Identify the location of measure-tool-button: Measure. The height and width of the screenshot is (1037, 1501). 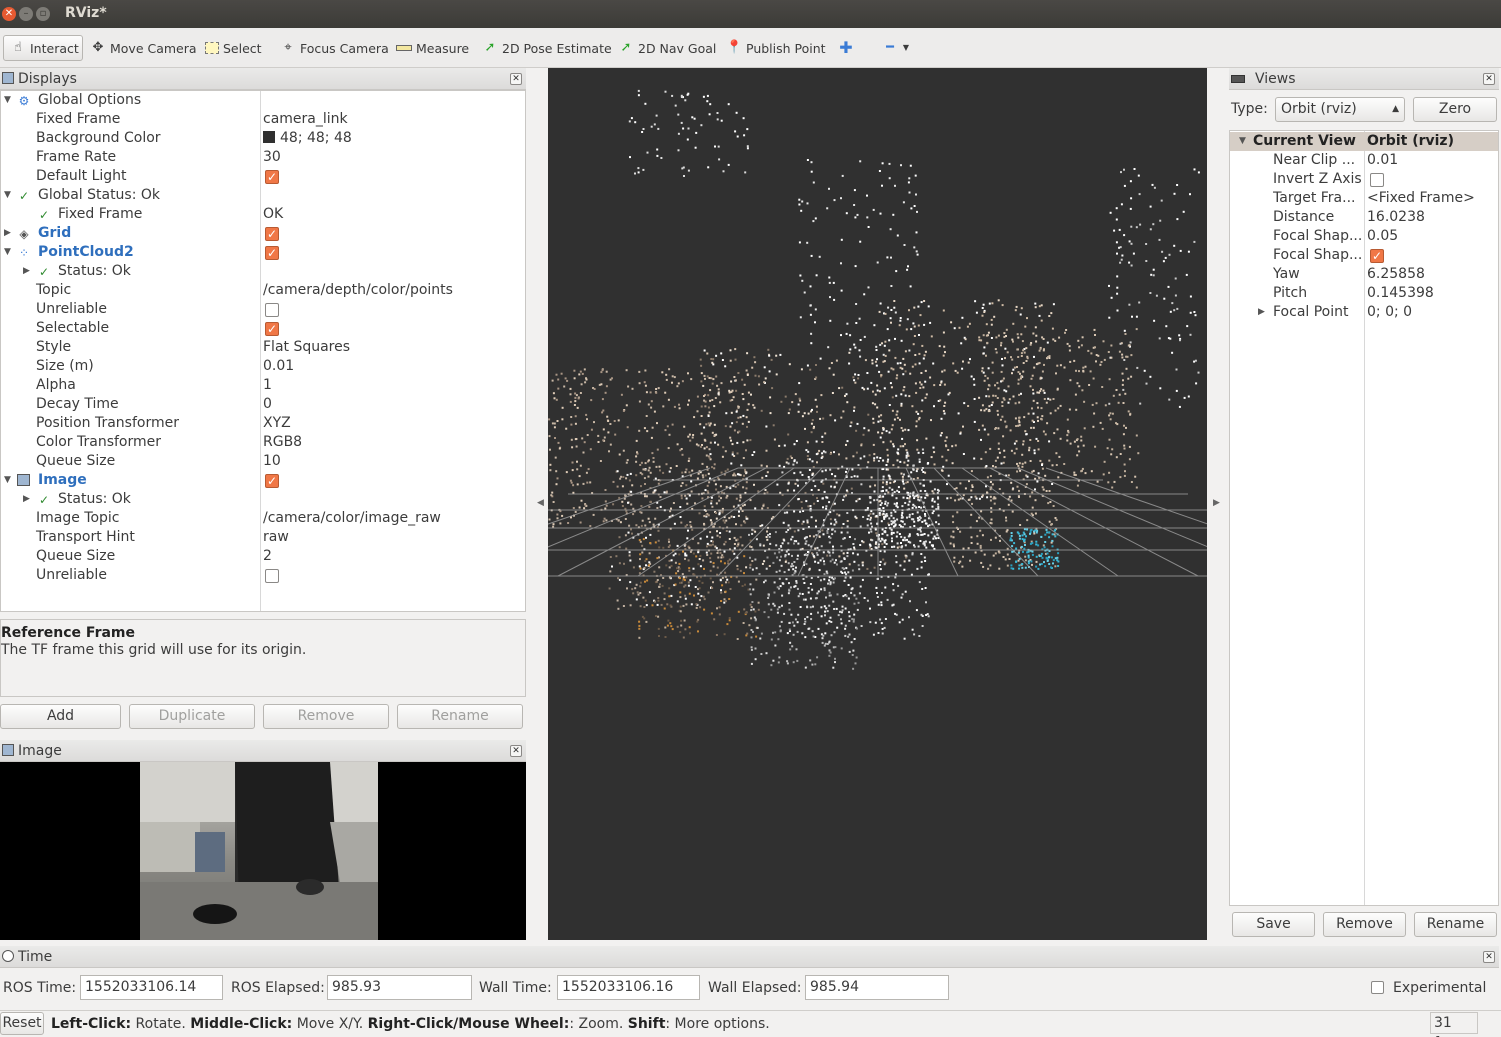
(432, 48).